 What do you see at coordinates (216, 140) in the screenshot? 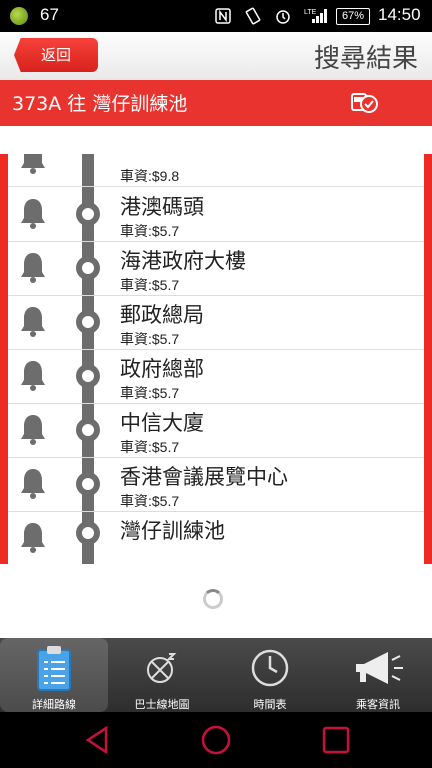
I see `list-top-spacer` at bounding box center [216, 140].